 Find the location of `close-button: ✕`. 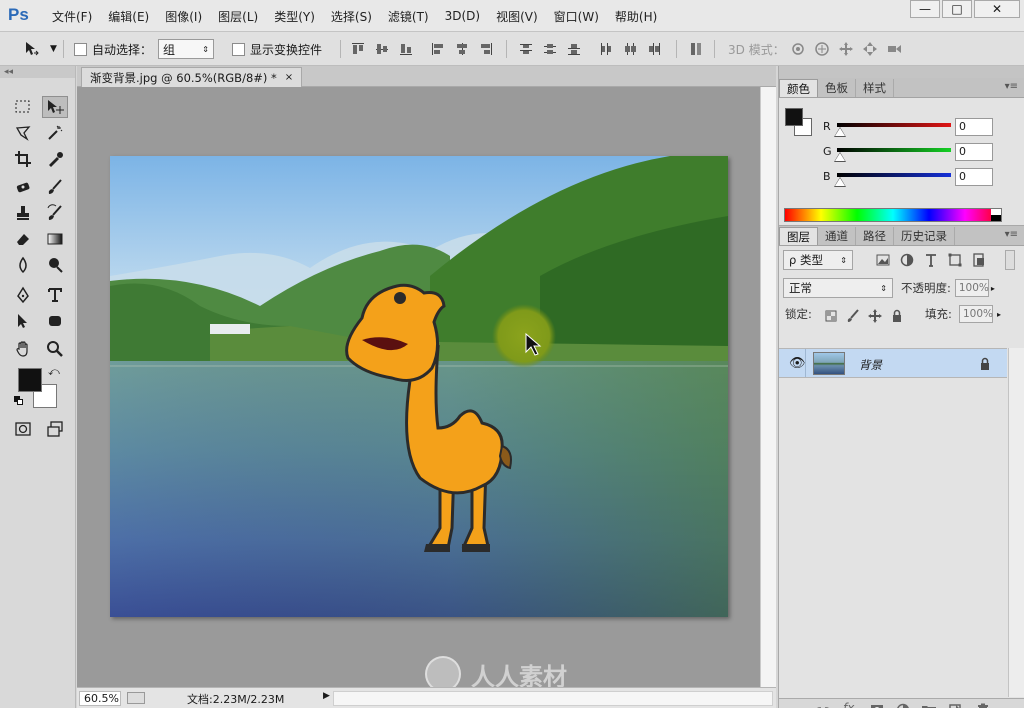

close-button: ✕ is located at coordinates (997, 9).